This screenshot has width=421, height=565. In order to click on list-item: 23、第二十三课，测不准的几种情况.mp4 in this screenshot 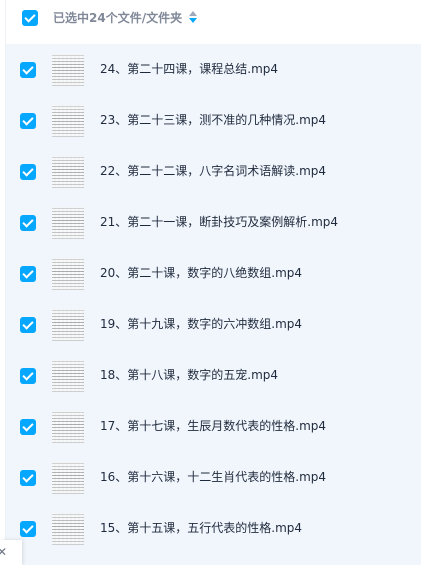, I will do `click(213, 120)`.